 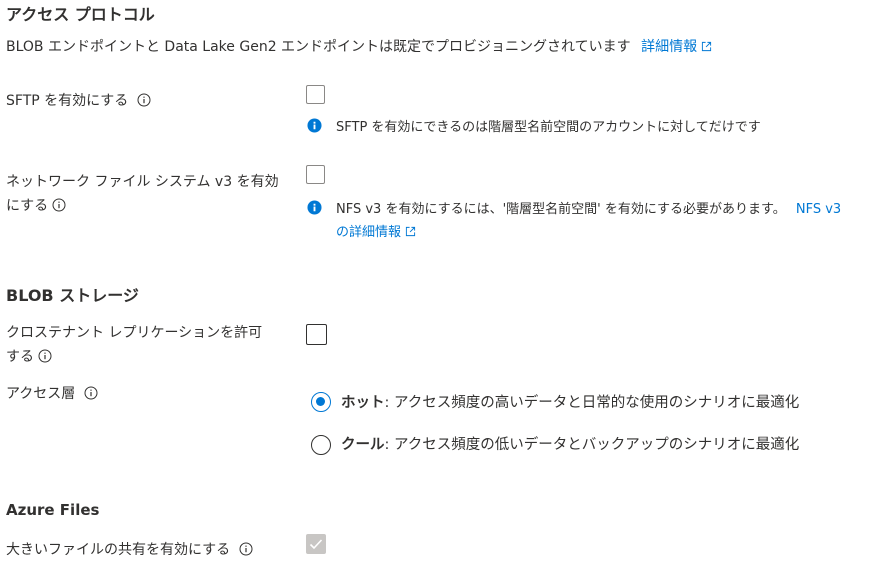 What do you see at coordinates (321, 402) in the screenshot?
I see `hot-tier-radio` at bounding box center [321, 402].